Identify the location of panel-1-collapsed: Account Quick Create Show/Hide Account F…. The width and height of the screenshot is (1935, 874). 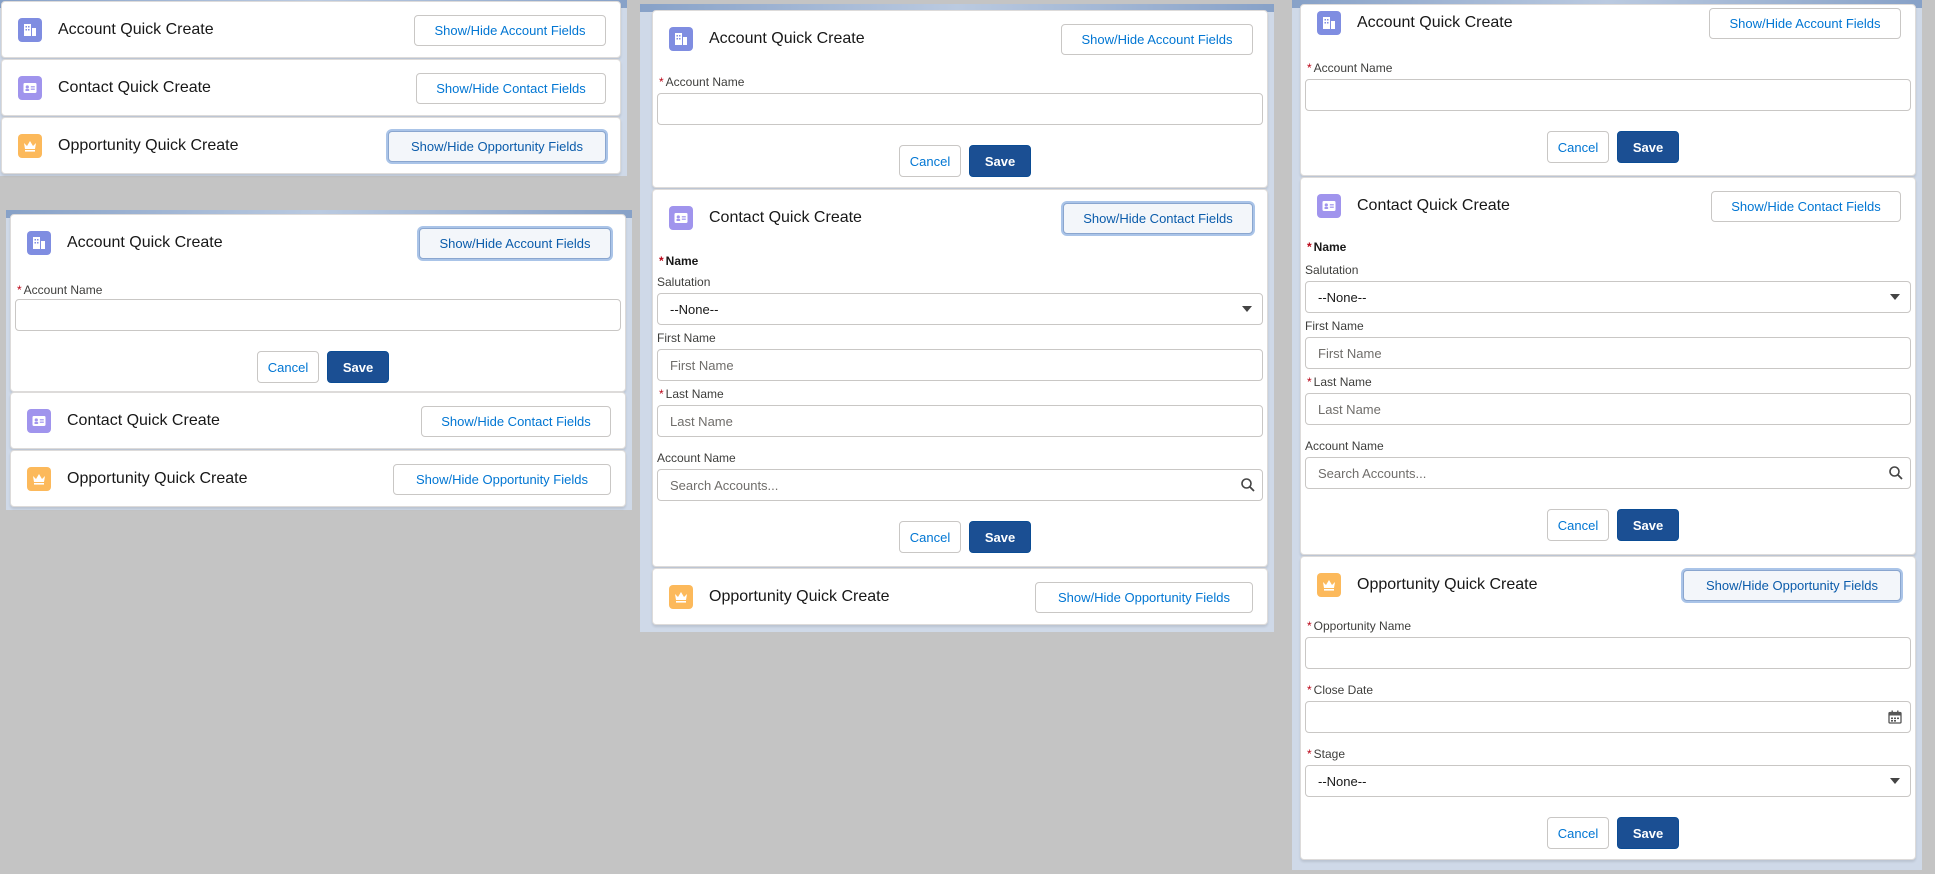
(313, 88).